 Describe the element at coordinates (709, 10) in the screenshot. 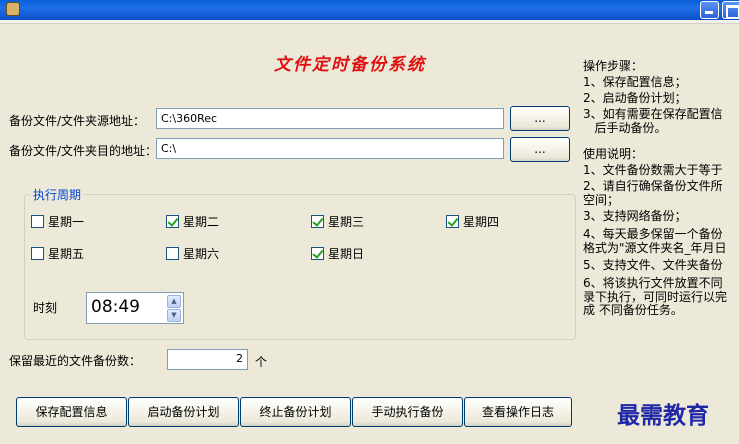

I see `minimize-button` at that location.